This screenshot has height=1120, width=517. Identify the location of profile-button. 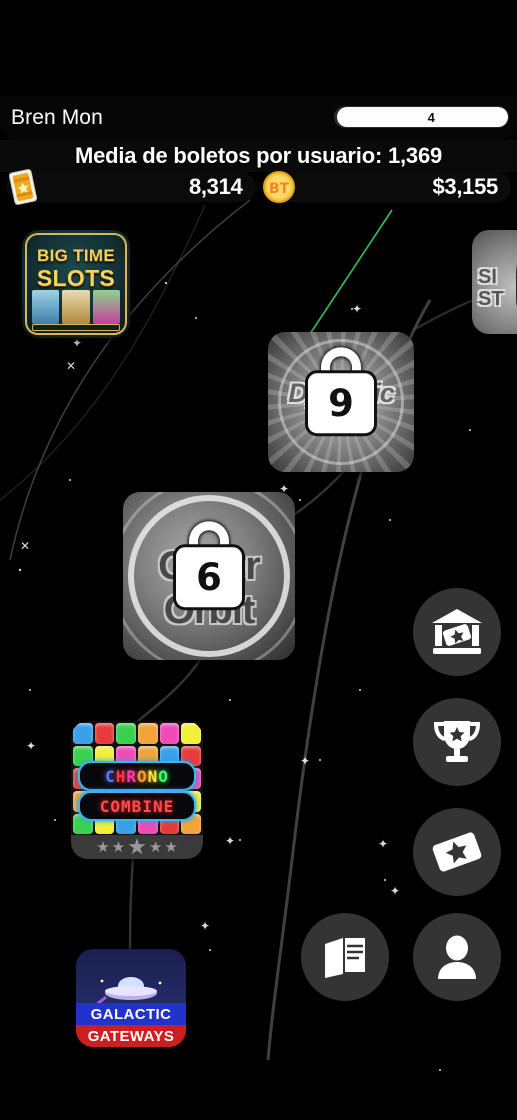
(457, 957).